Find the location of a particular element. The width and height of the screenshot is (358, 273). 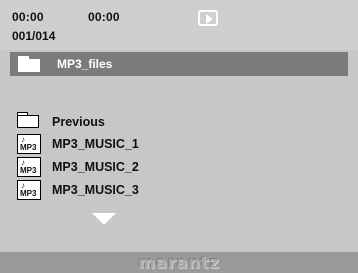

current-folder-label: MP3_files is located at coordinates (85, 64).